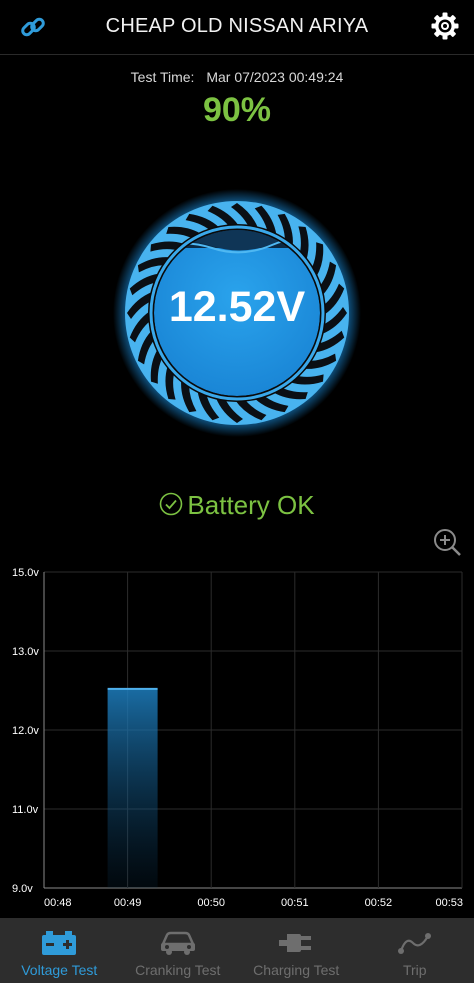  Describe the element at coordinates (25, 810) in the screenshot. I see `y-tick-label: 11.0v` at that location.